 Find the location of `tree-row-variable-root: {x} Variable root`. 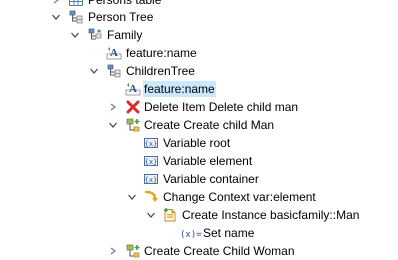

tree-row-variable-root: {x} Variable root is located at coordinates (199, 143).